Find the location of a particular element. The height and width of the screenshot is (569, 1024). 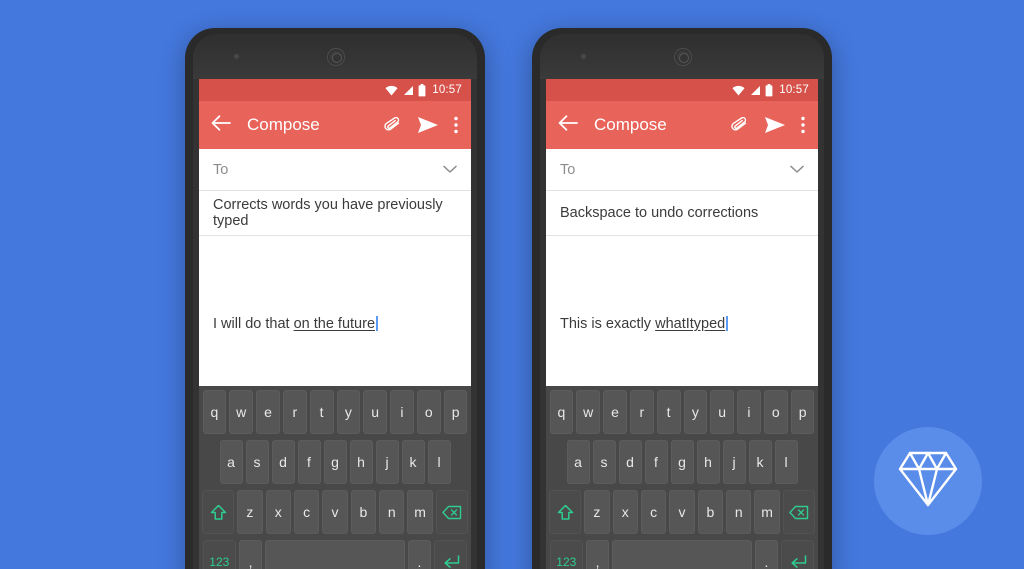

app-bar-right: Compose is located at coordinates (682, 125).